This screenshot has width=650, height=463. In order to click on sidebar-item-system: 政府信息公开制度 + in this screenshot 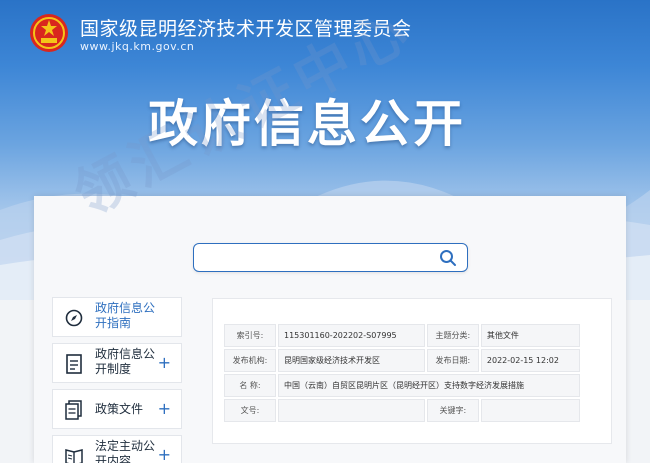, I will do `click(117, 363)`.